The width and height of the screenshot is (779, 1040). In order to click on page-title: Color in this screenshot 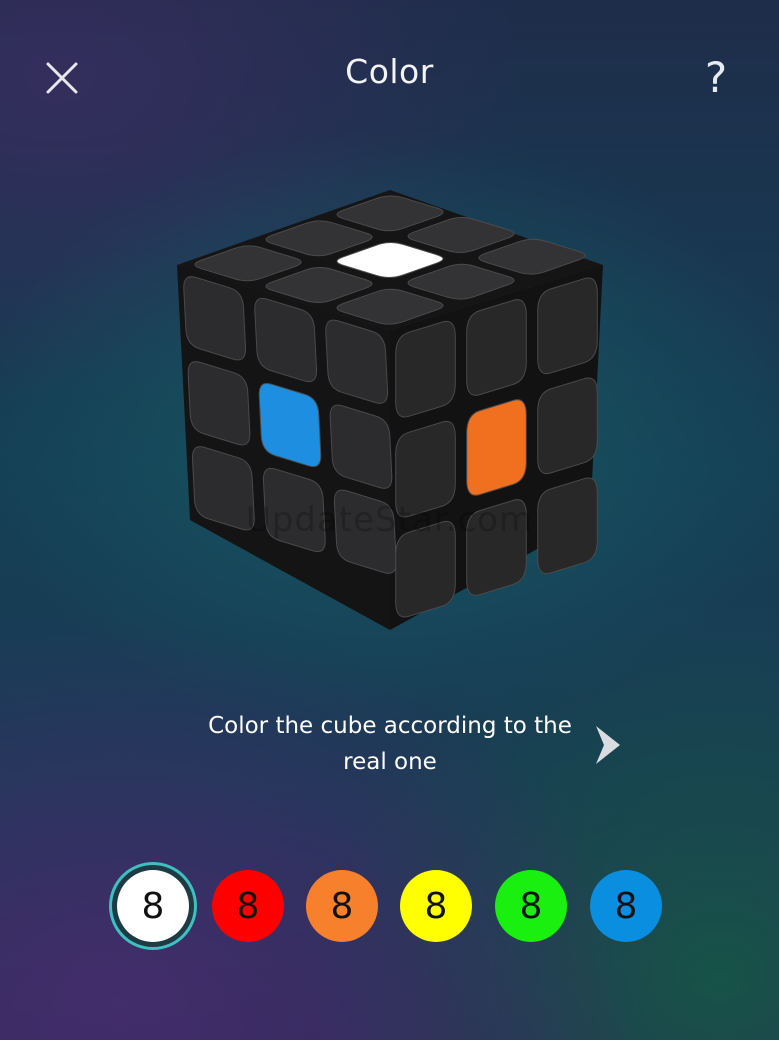, I will do `click(389, 71)`.